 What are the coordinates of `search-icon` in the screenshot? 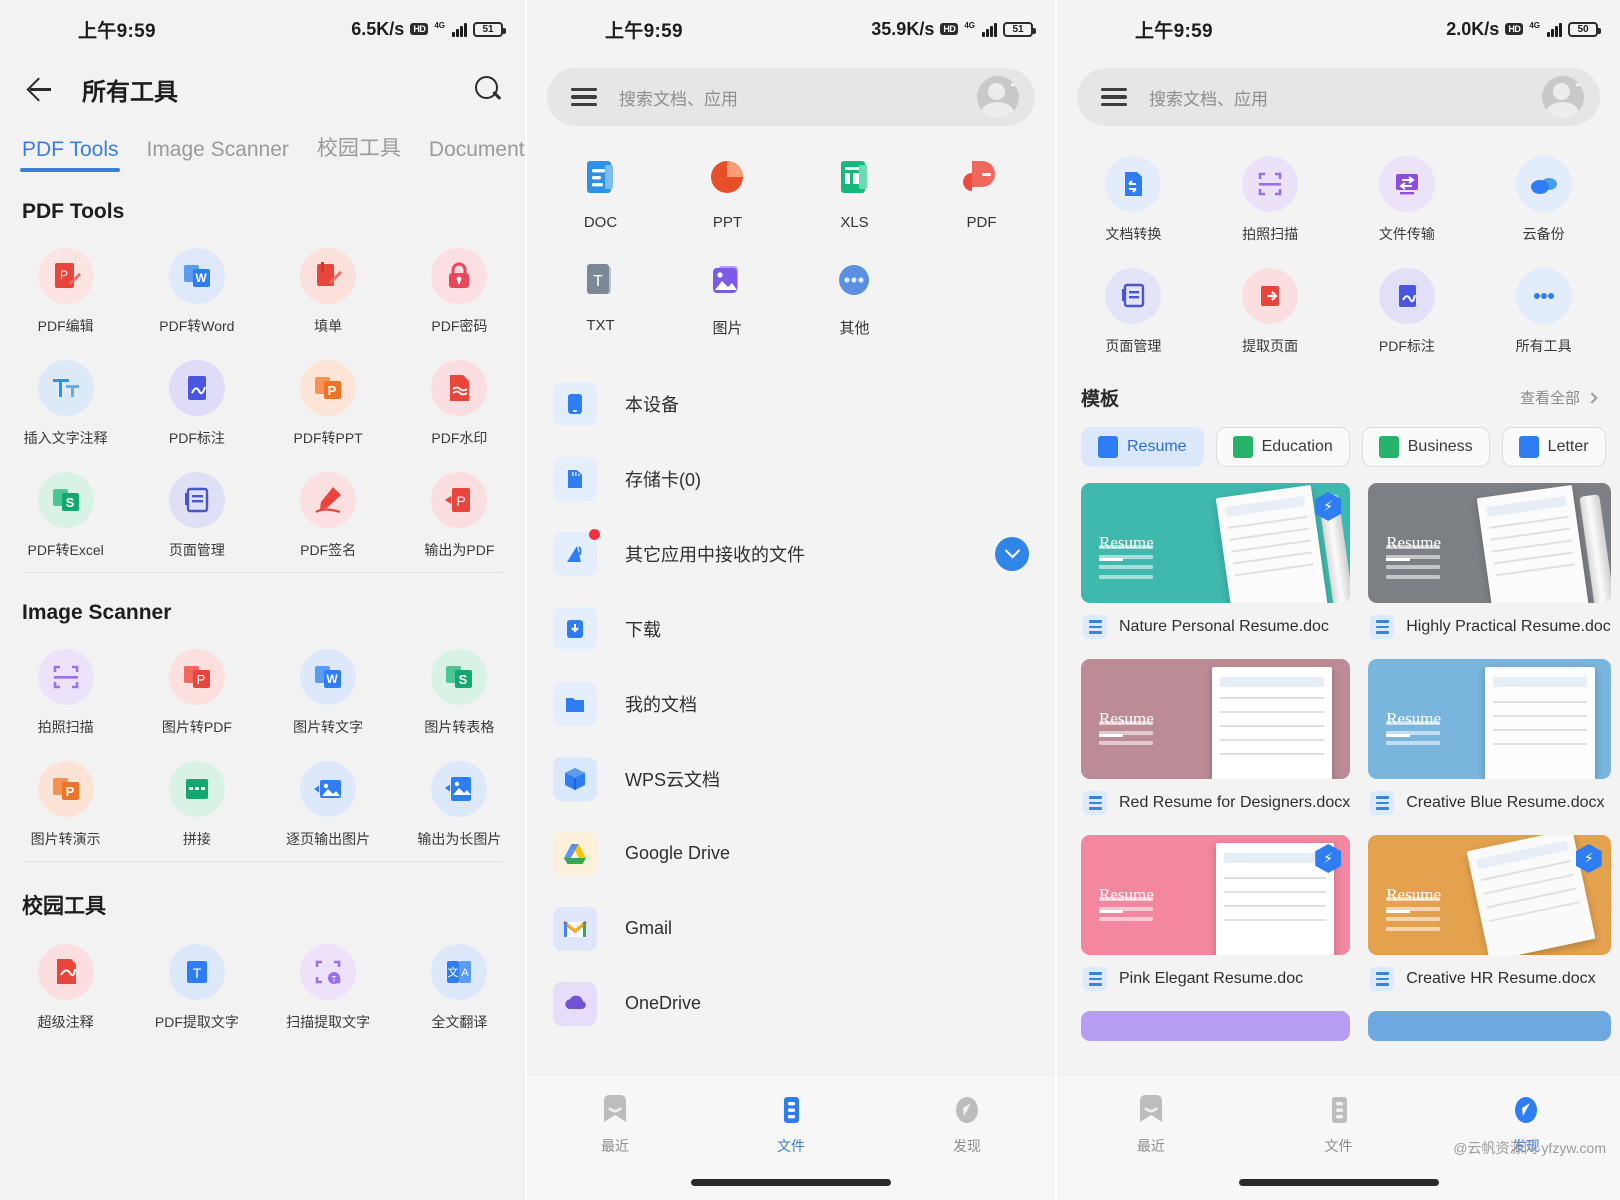 It's located at (488, 89).